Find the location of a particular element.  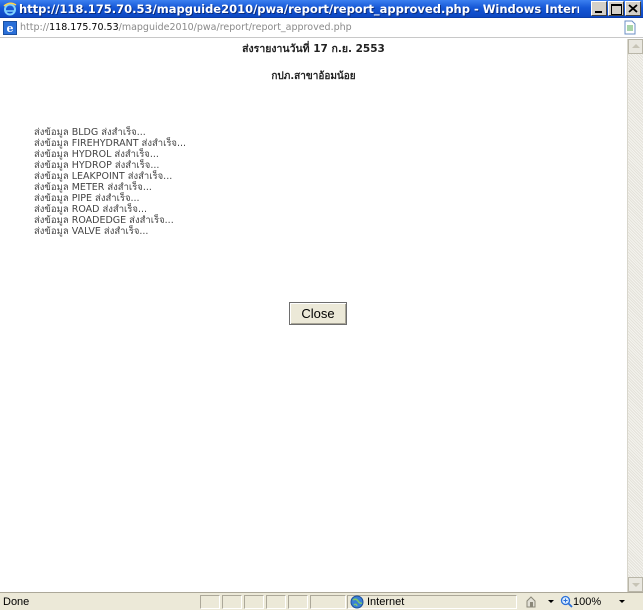

maximize-button is located at coordinates (616, 8).